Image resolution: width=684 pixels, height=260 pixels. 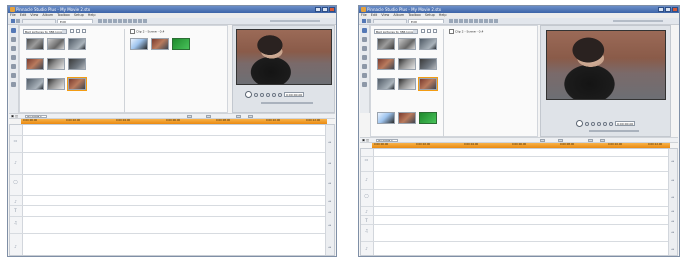 What do you see at coordinates (599, 123) in the screenshot?
I see `step-back-button` at bounding box center [599, 123].